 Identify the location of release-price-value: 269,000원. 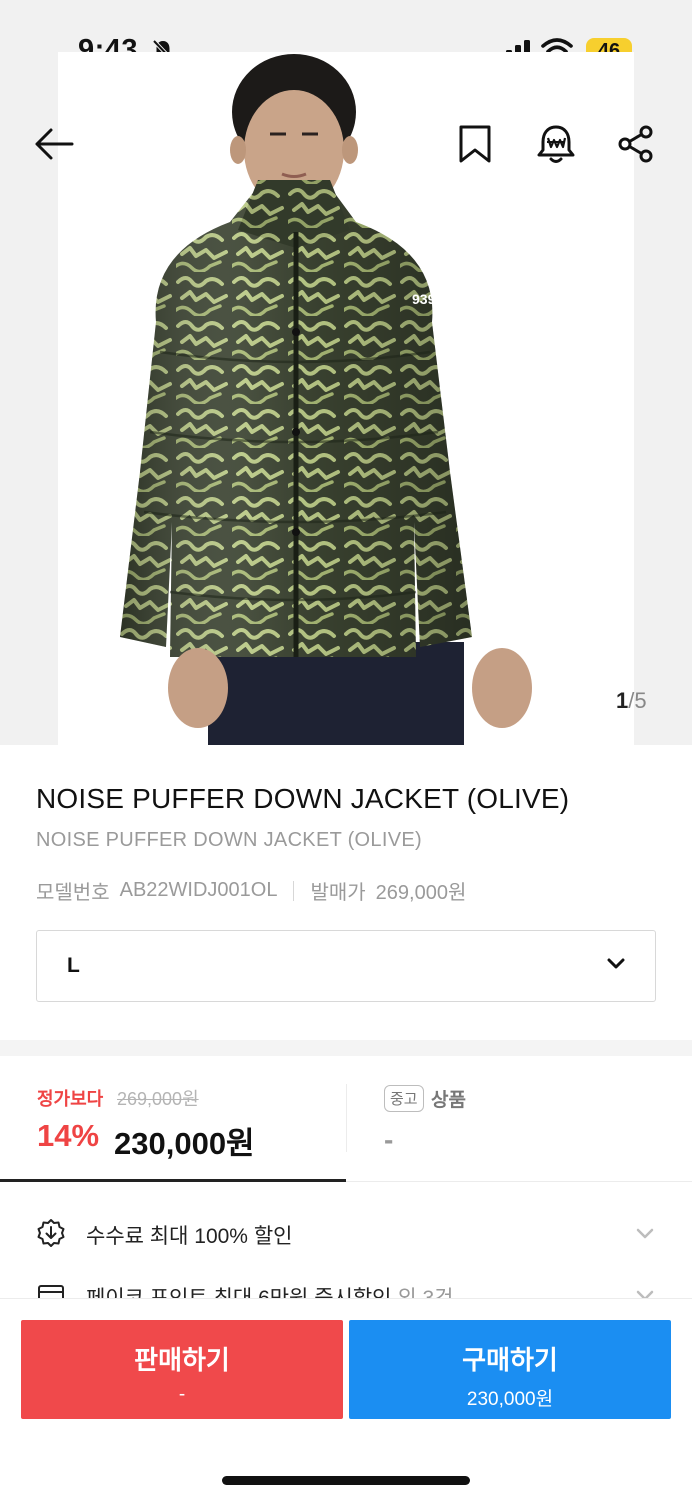
(421, 893).